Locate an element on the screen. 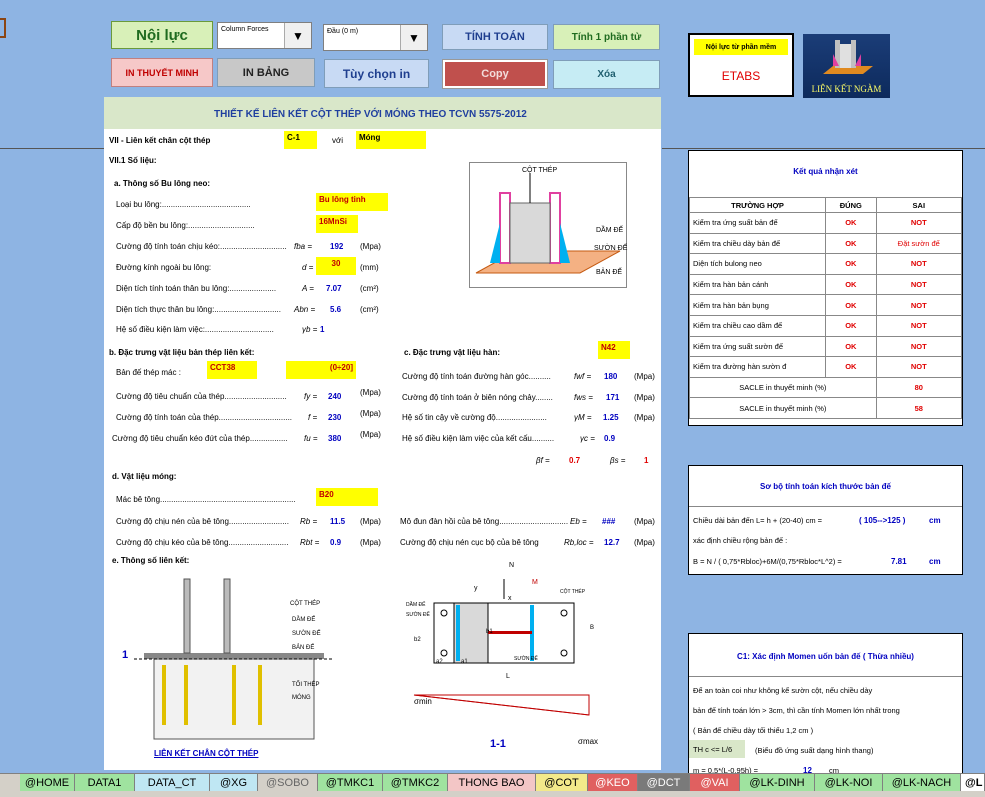 Image resolution: width=985 pixels, height=797 pixels. a-label: Đường kính ngoài bu lông: is located at coordinates (164, 267).